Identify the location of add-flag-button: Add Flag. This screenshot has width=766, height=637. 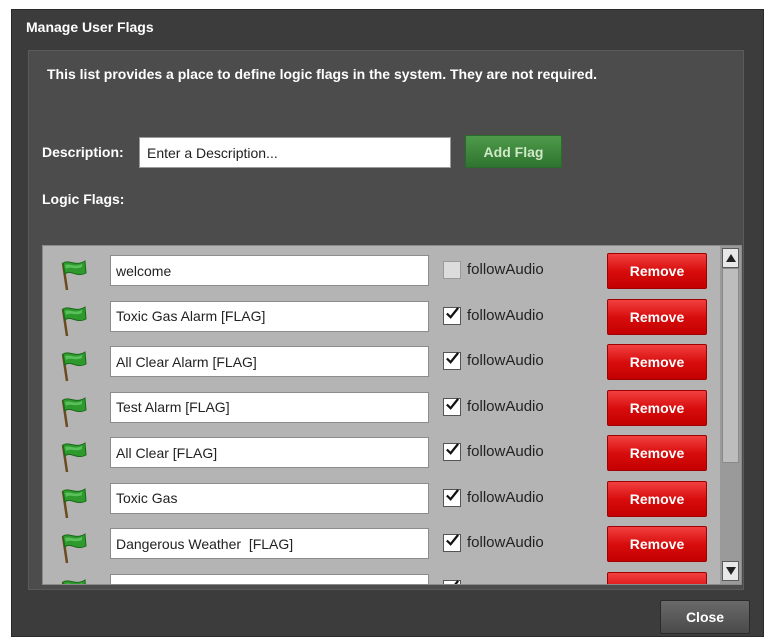
(513, 151).